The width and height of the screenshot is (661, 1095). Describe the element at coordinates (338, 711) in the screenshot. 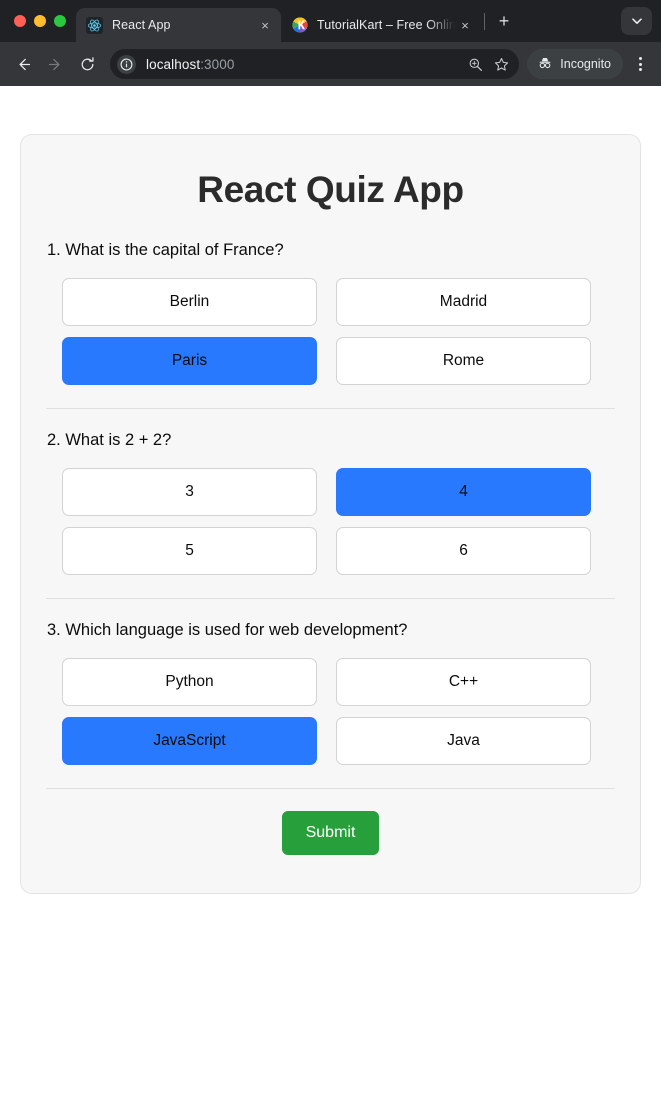

I see `options-grid: Python C++ JavaScript Java` at that location.